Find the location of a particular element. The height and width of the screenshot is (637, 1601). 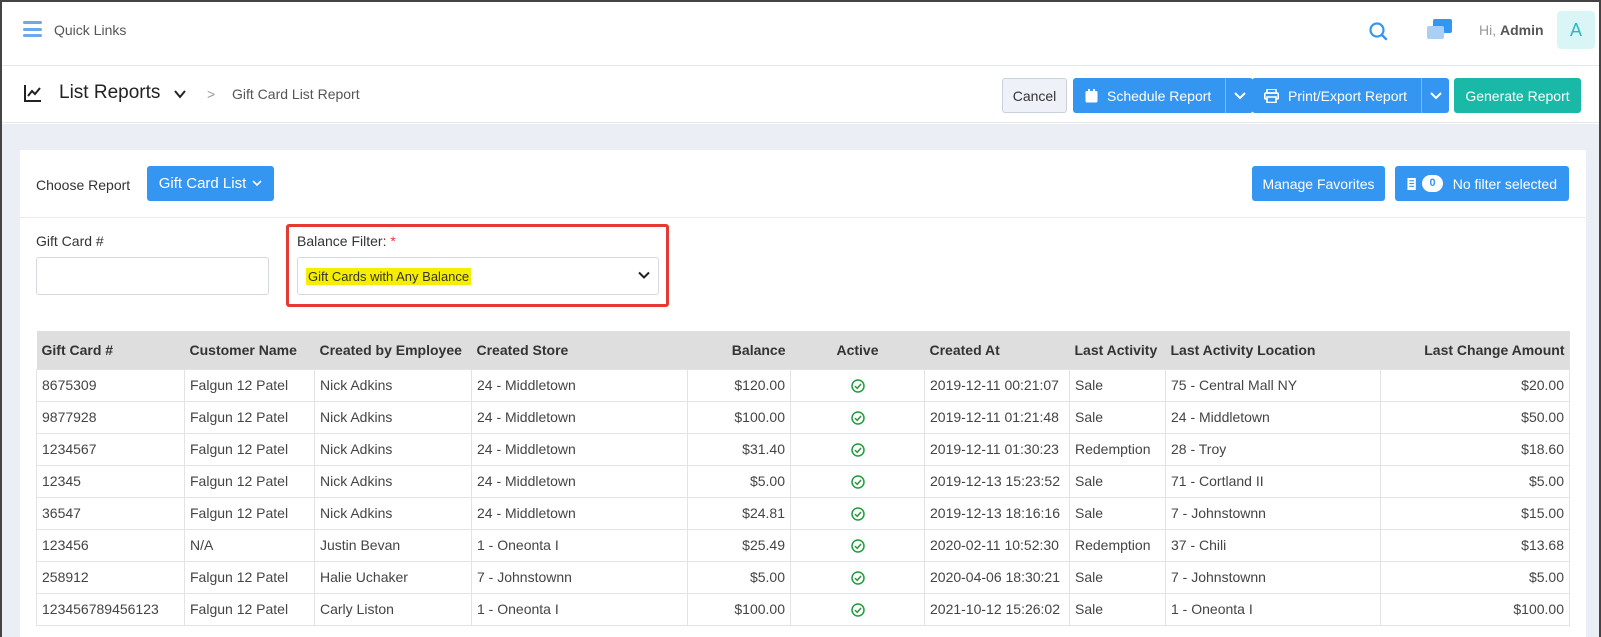

filter-status-button: 0 No filter selected is located at coordinates (1482, 183).